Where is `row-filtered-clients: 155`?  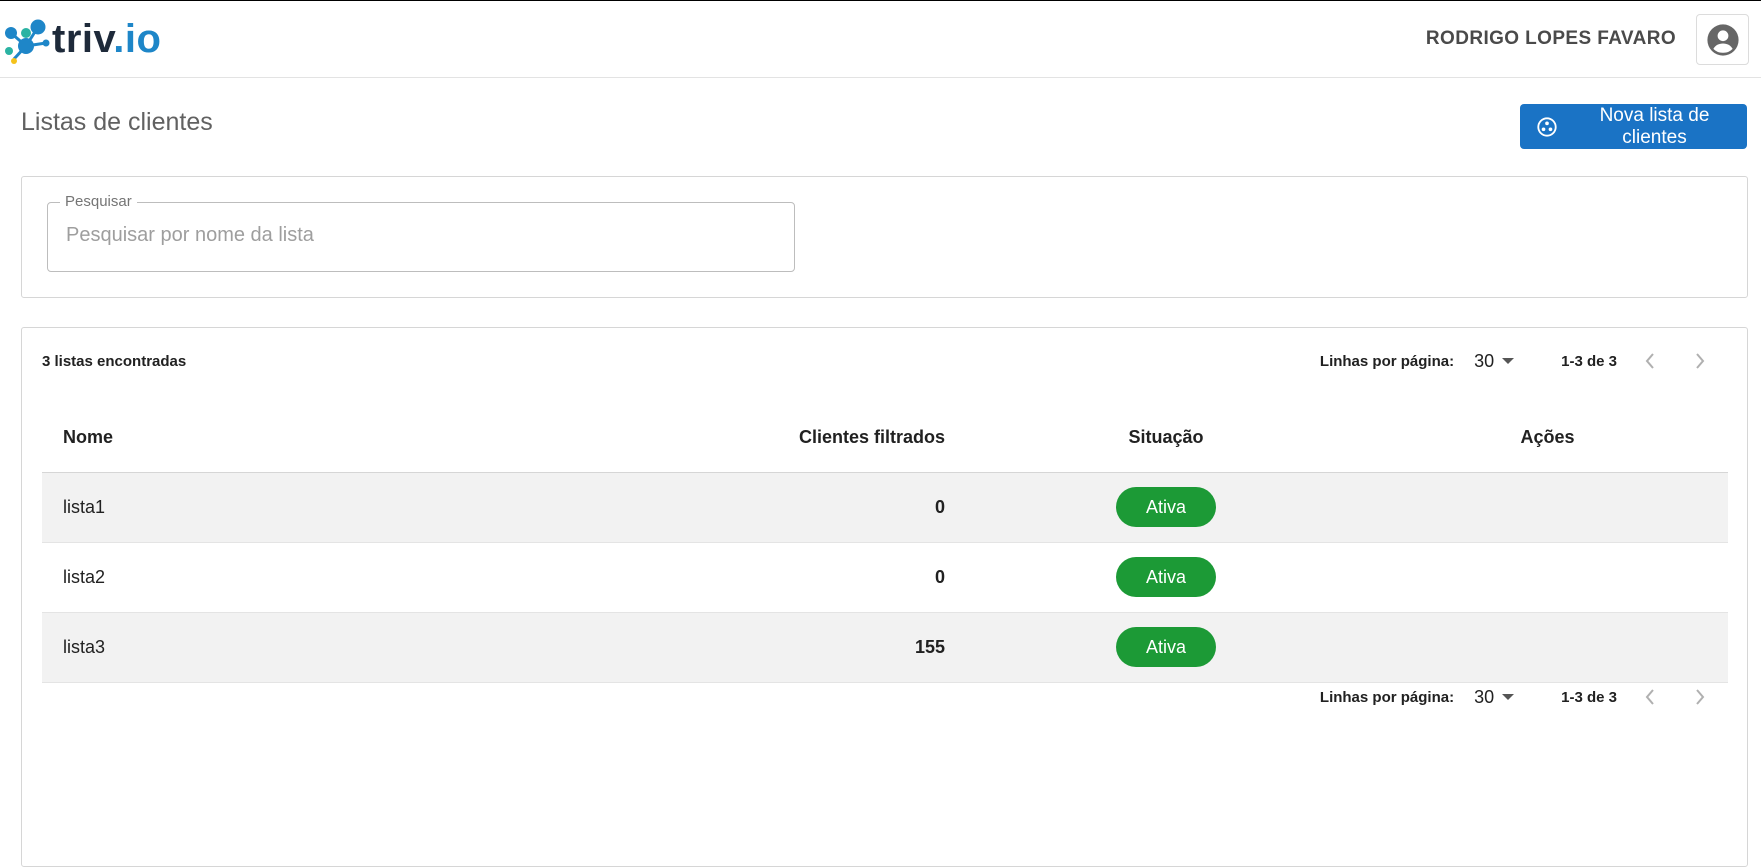 row-filtered-clients: 155 is located at coordinates (764, 647).